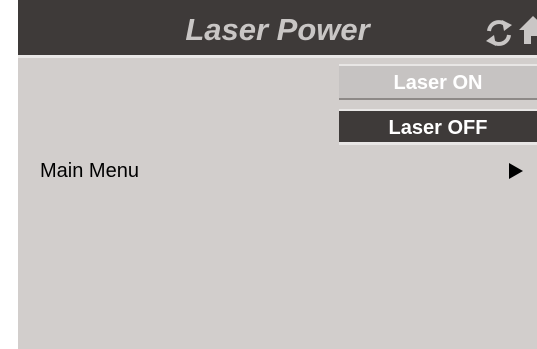 The width and height of the screenshot is (537, 349). What do you see at coordinates (438, 82) in the screenshot?
I see `laser-on-button: Laser ON` at bounding box center [438, 82].